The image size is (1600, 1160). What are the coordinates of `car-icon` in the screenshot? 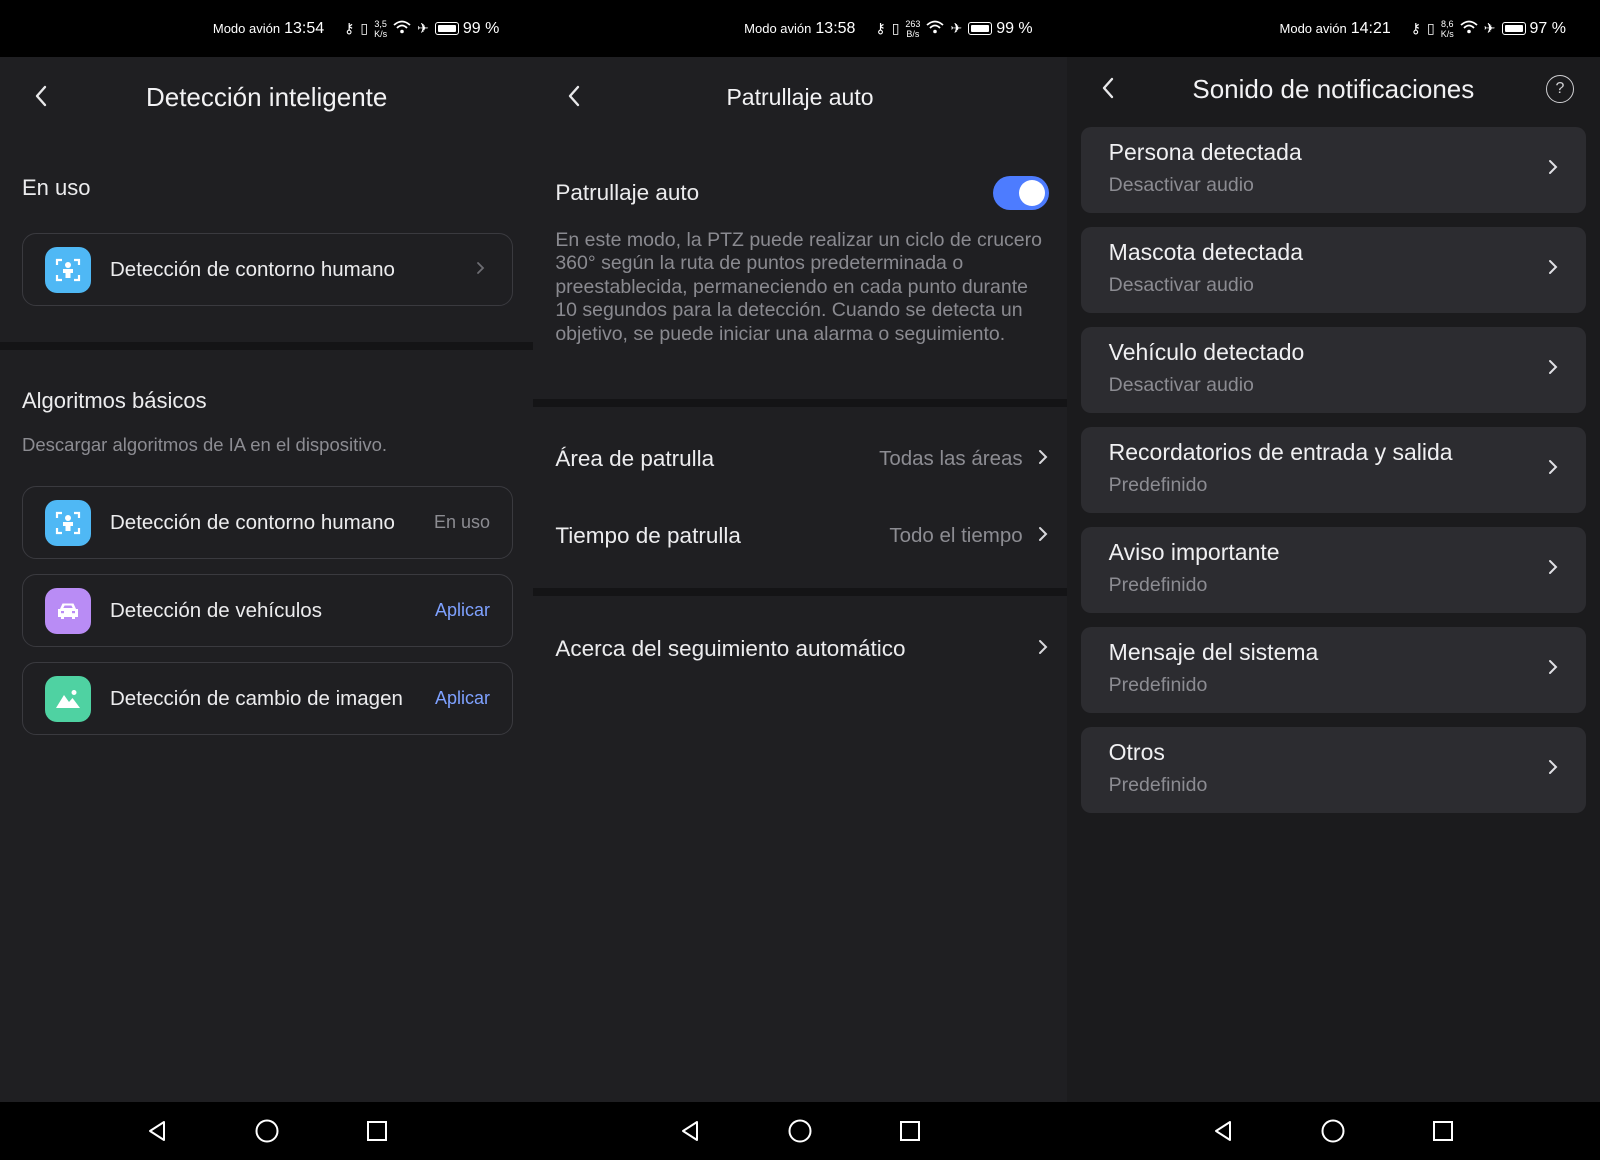 It's located at (68, 610).